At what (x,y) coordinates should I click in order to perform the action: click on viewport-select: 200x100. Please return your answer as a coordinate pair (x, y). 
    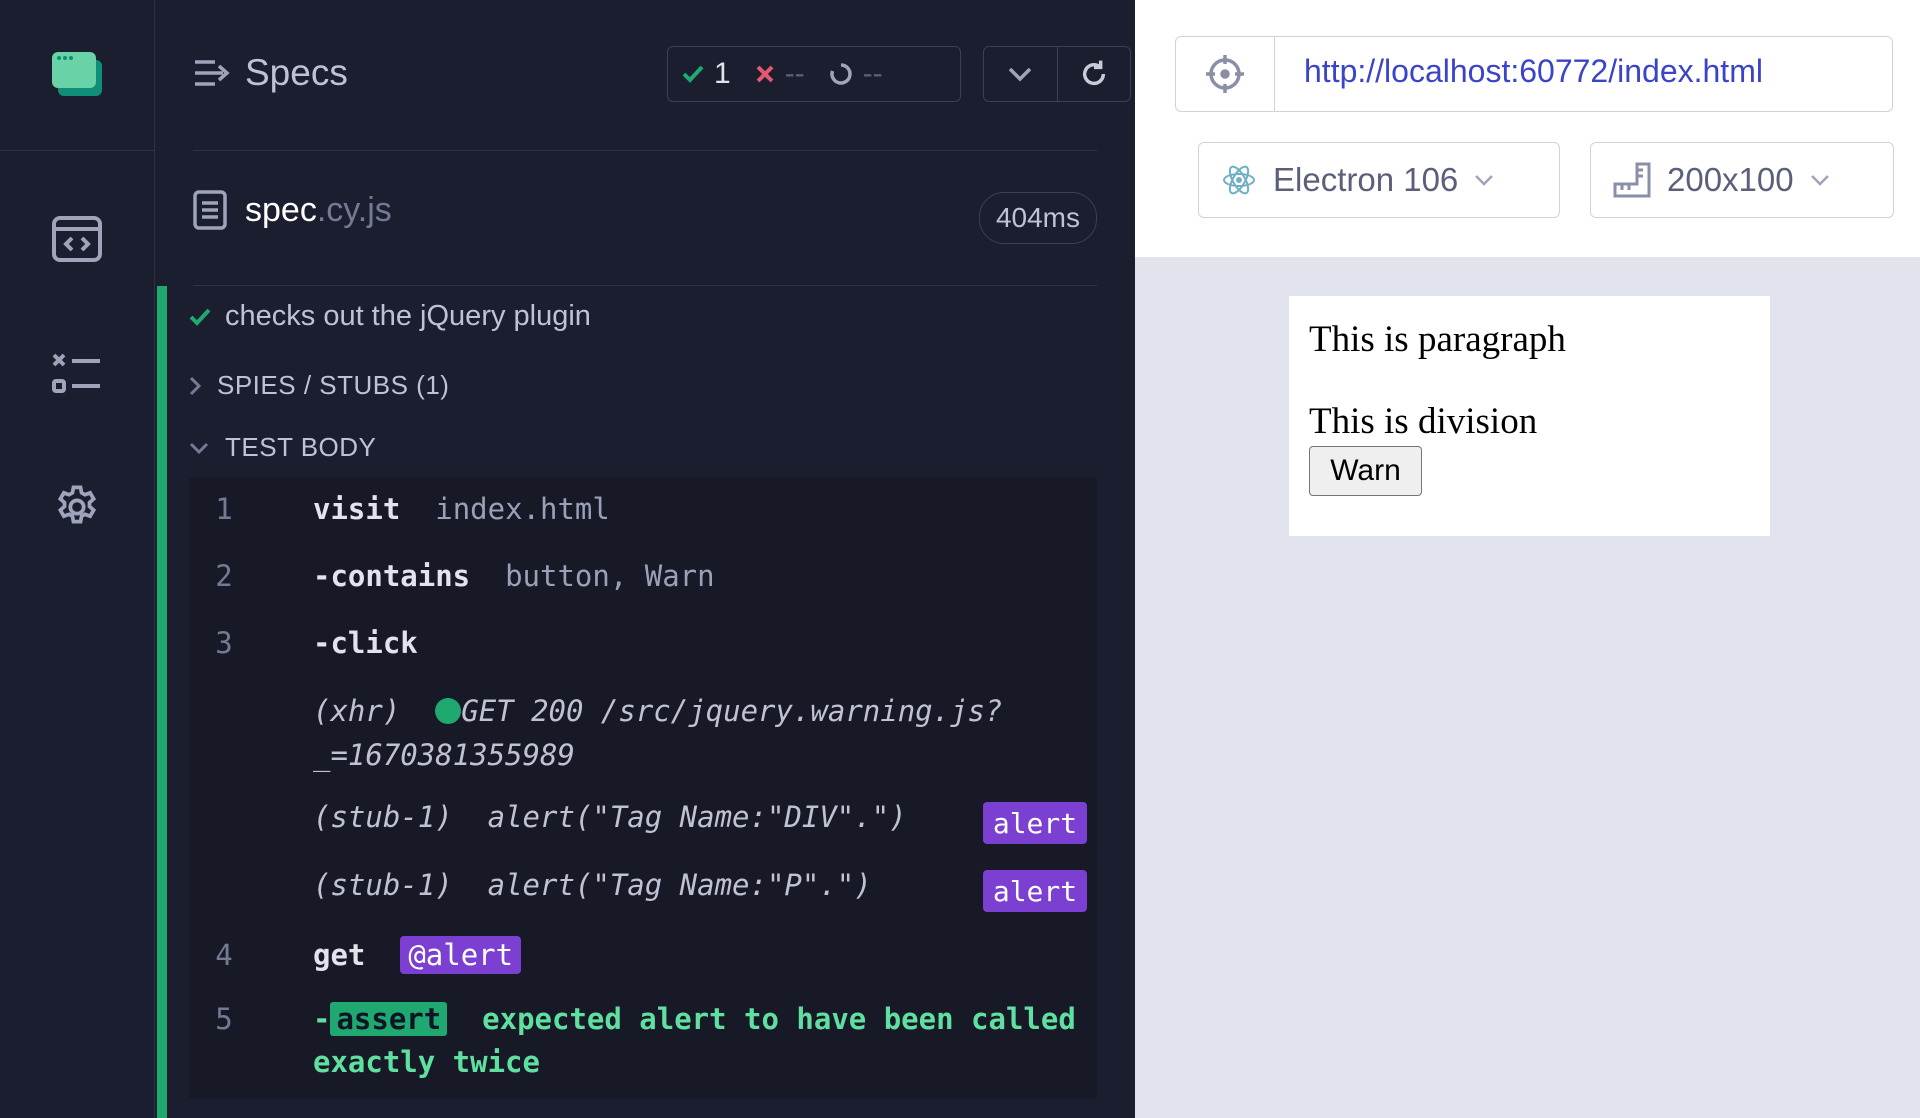
    Looking at the image, I should click on (1742, 180).